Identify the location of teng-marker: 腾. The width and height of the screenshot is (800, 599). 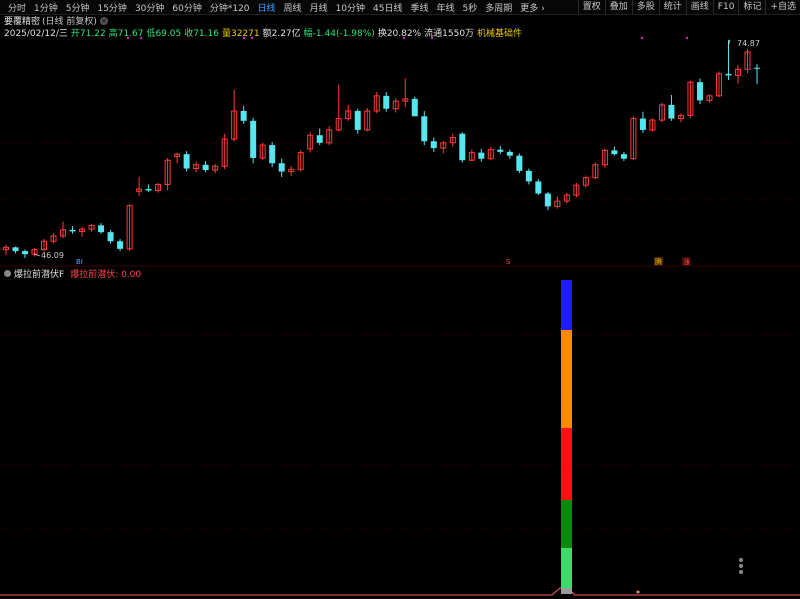
(658, 261).